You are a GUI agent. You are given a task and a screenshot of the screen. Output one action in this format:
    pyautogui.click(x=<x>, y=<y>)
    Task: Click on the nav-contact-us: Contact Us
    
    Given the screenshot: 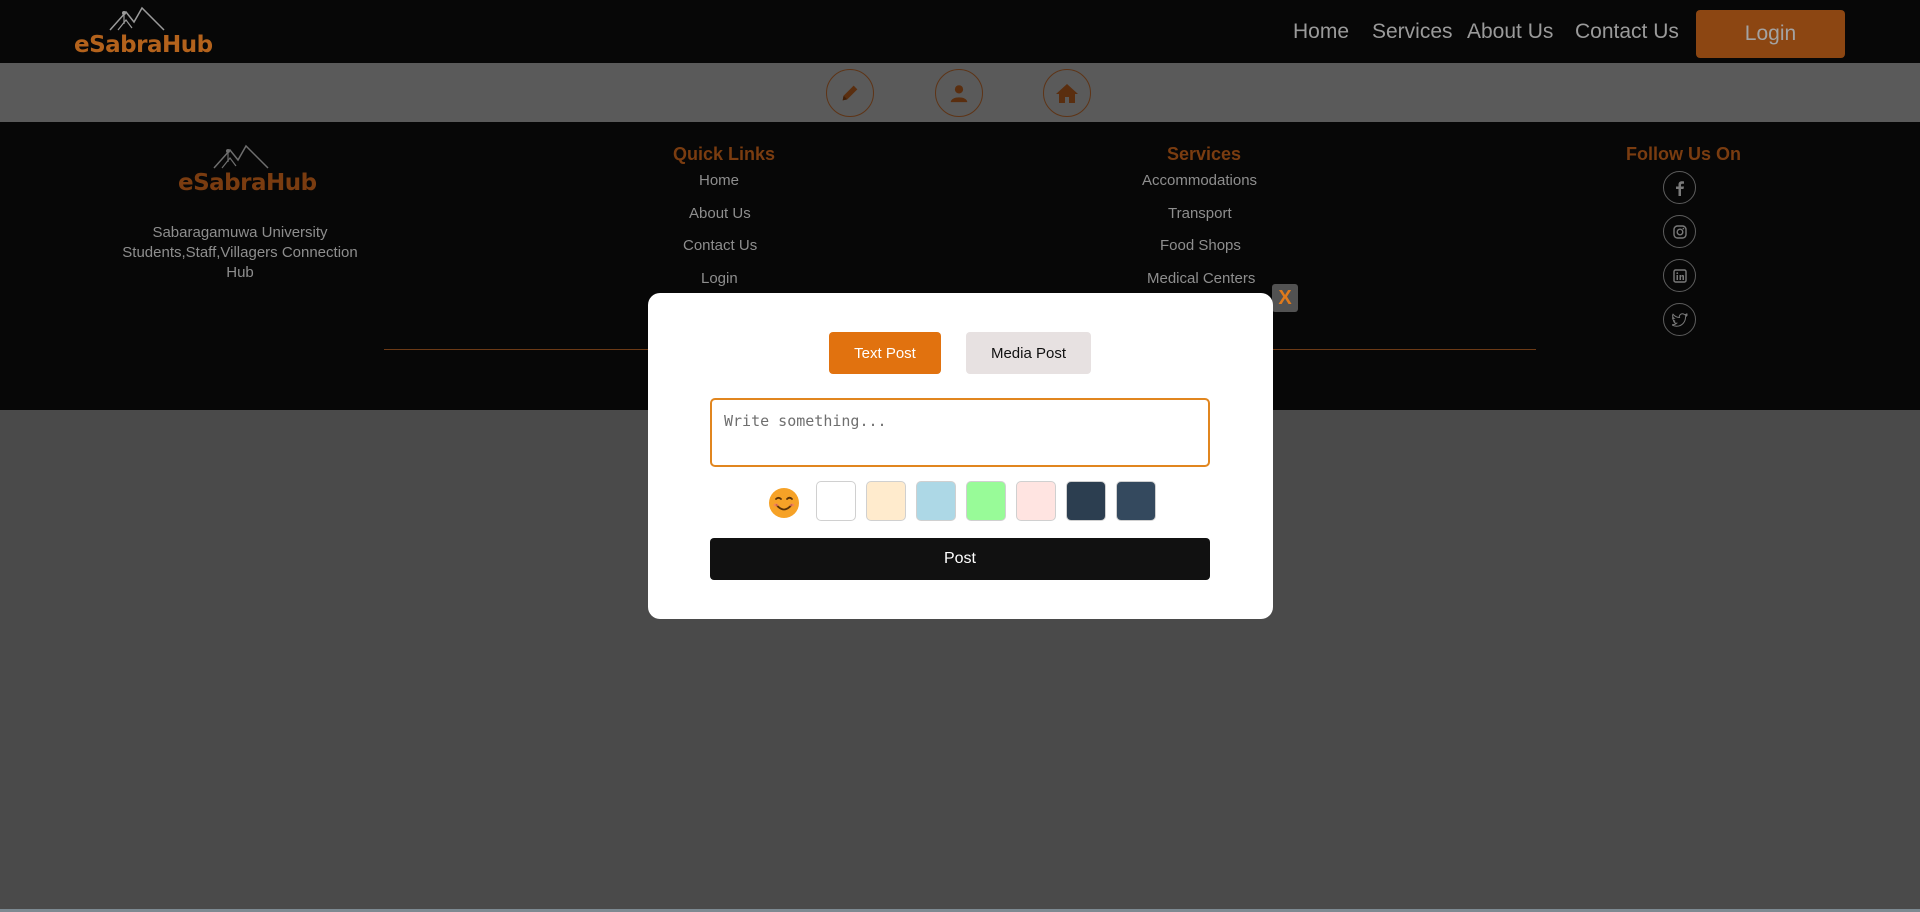 What is the action you would take?
    pyautogui.click(x=1627, y=32)
    